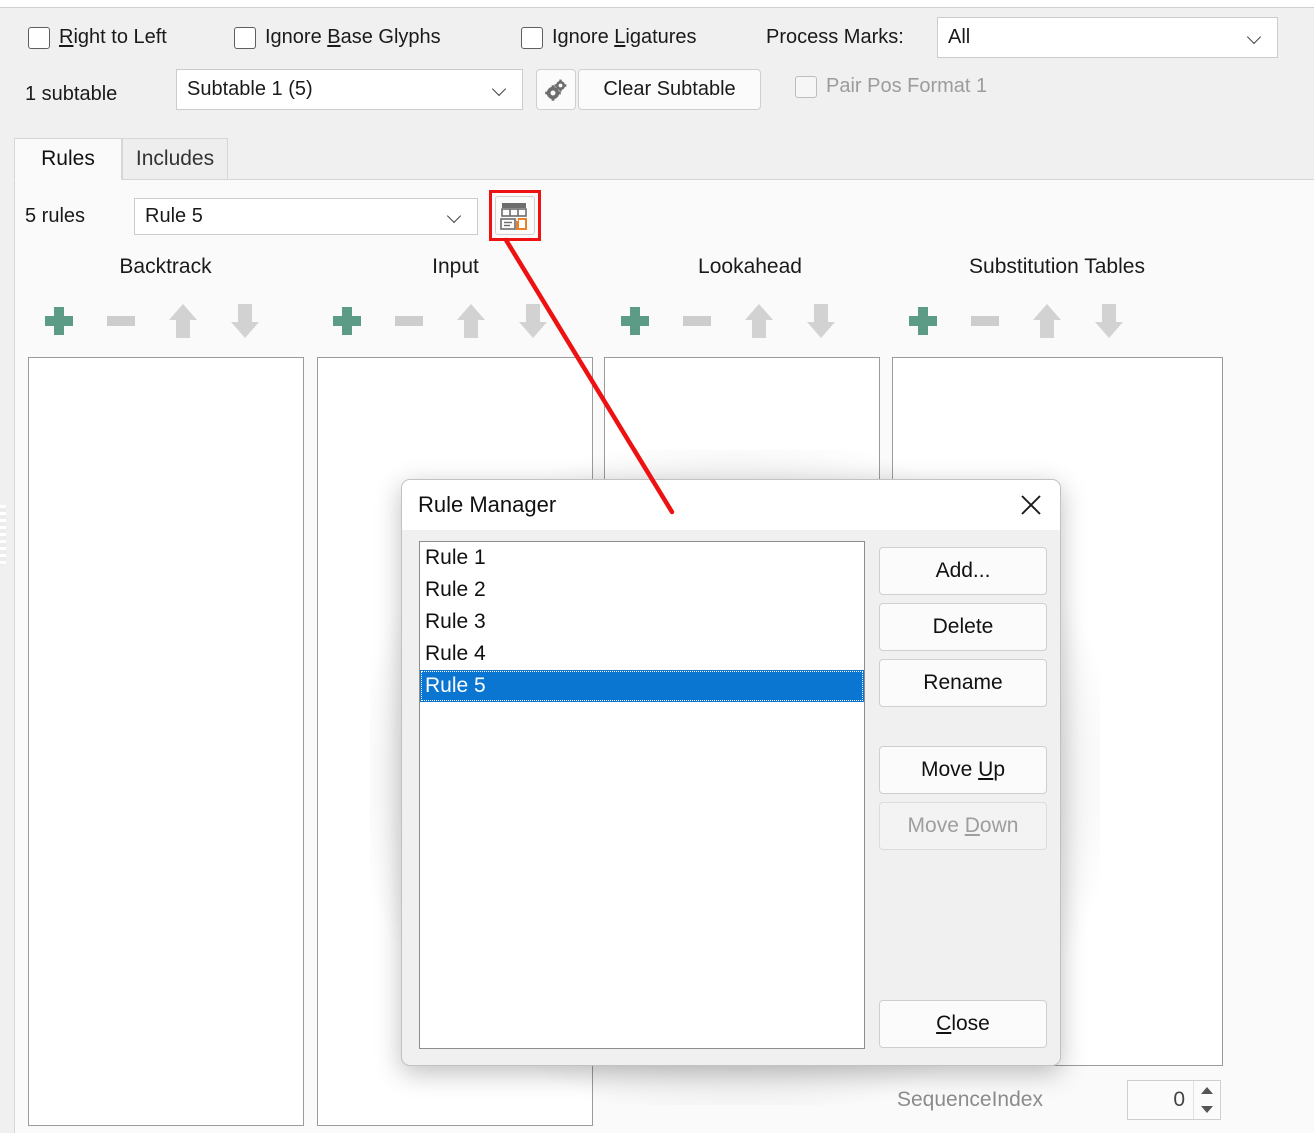 This screenshot has width=1314, height=1133. I want to click on spinner-up-button, so click(1207, 1090).